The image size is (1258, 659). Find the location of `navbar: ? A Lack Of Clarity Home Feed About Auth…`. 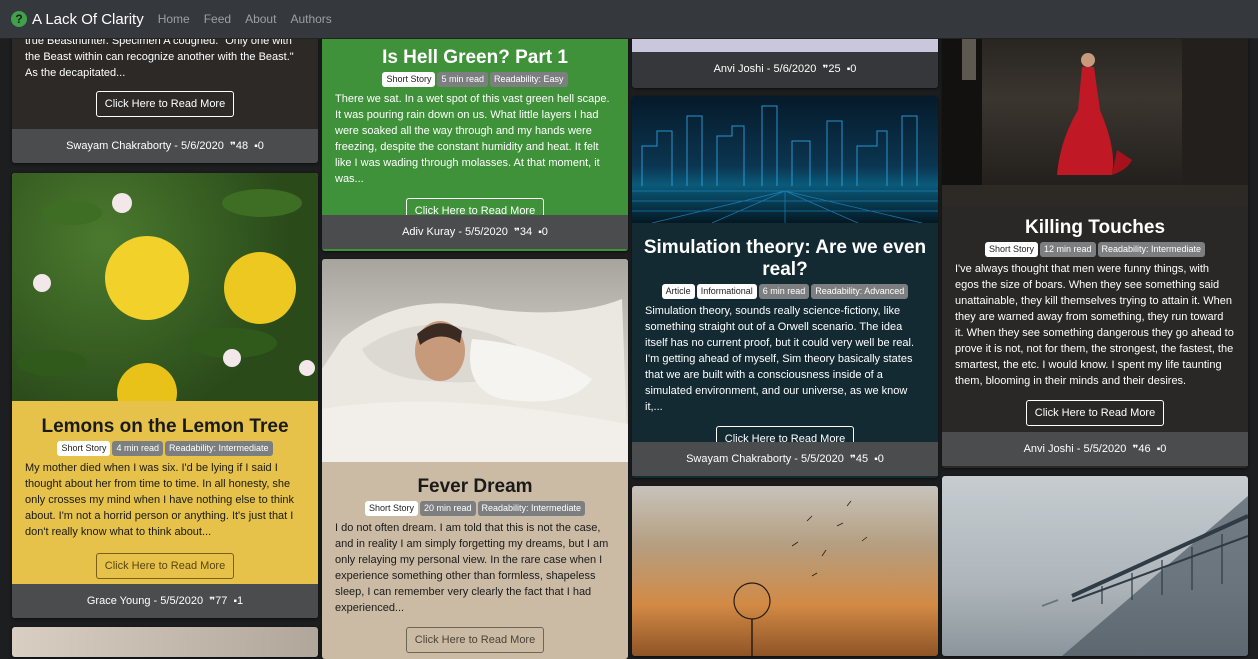

navbar: ? A Lack Of Clarity Home Feed About Auth… is located at coordinates (629, 19).